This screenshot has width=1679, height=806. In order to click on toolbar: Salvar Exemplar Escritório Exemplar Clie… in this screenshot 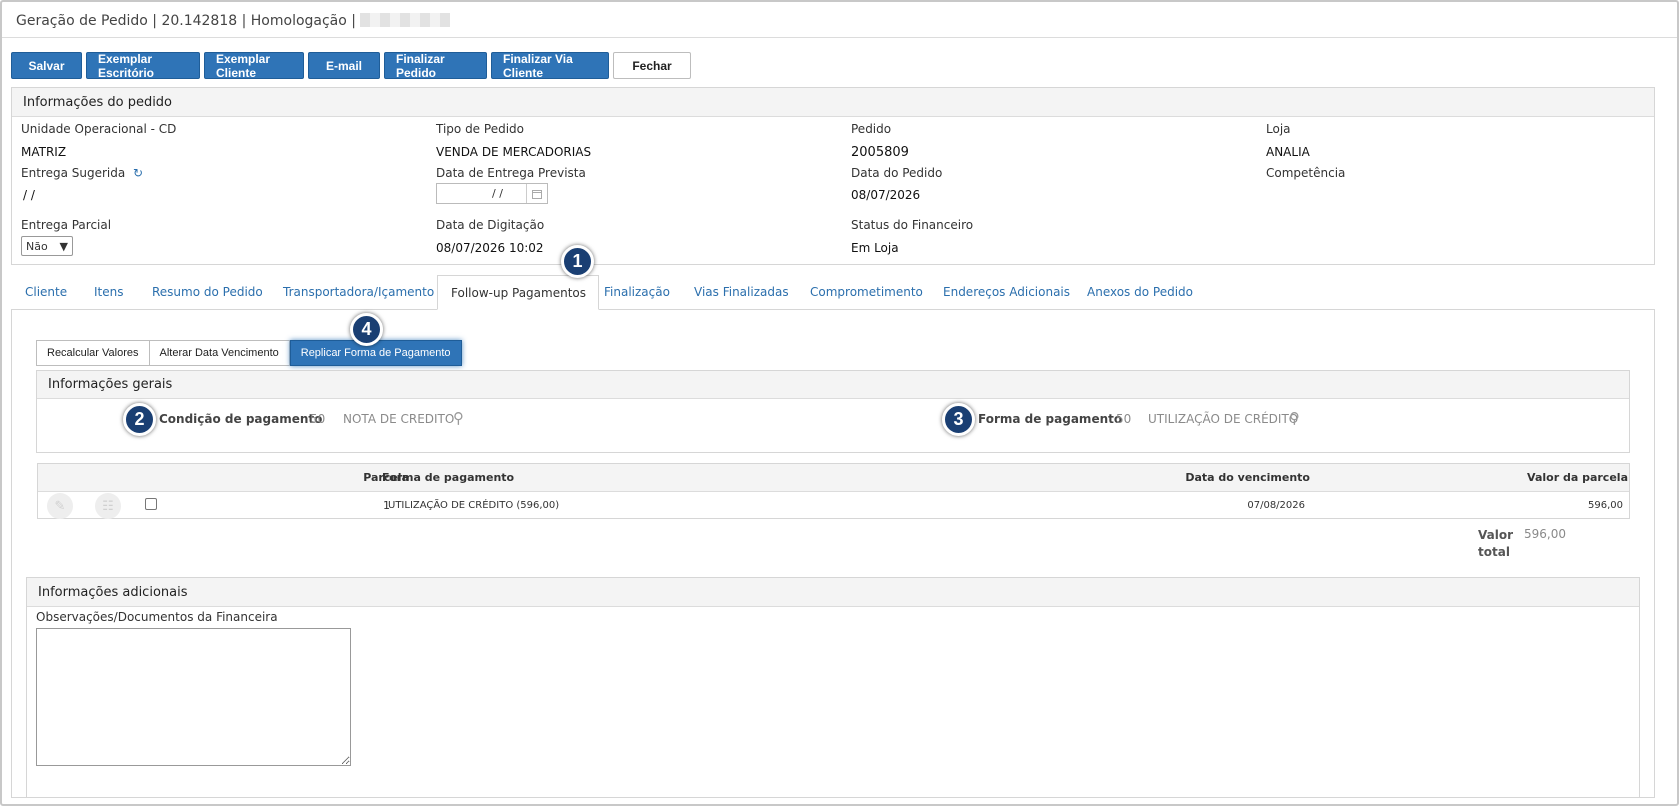, I will do `click(351, 66)`.